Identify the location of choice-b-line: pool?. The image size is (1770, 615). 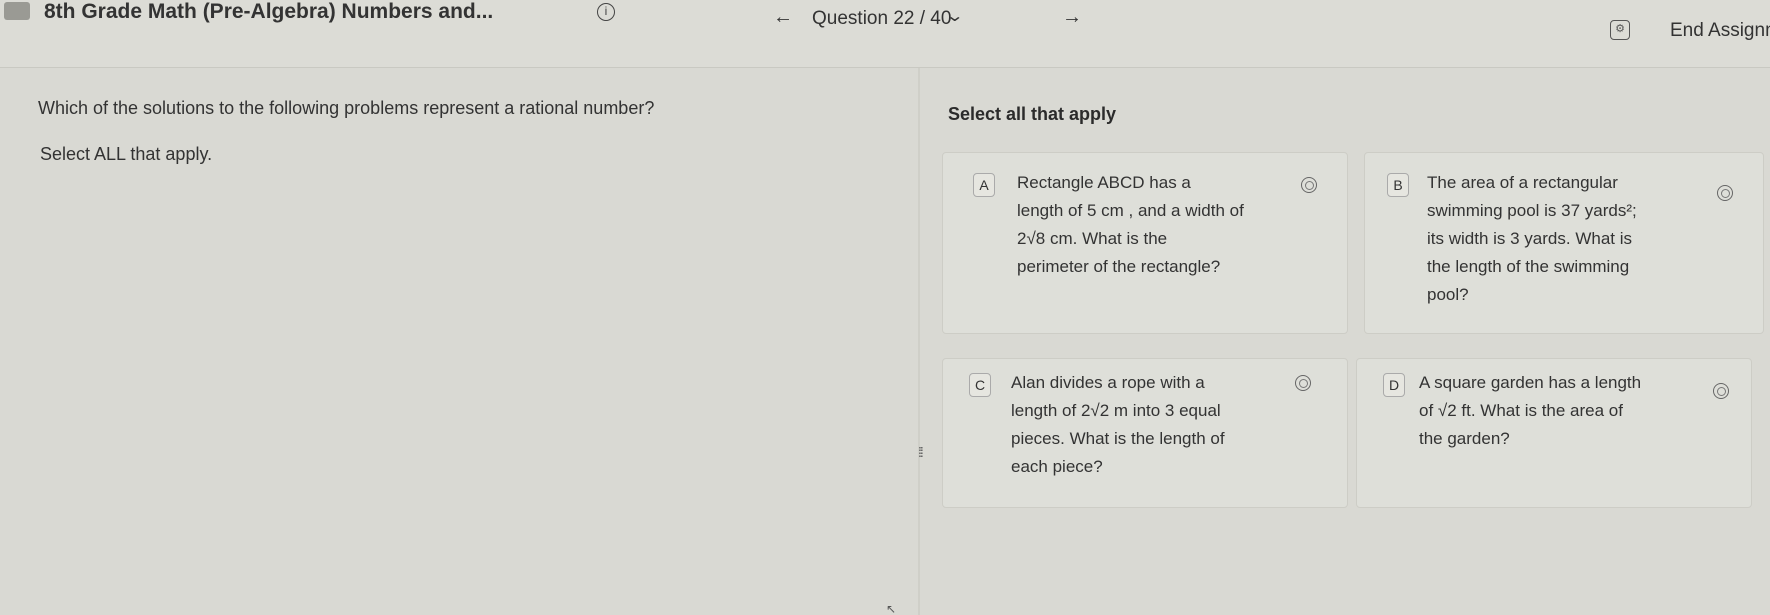
(1448, 294).